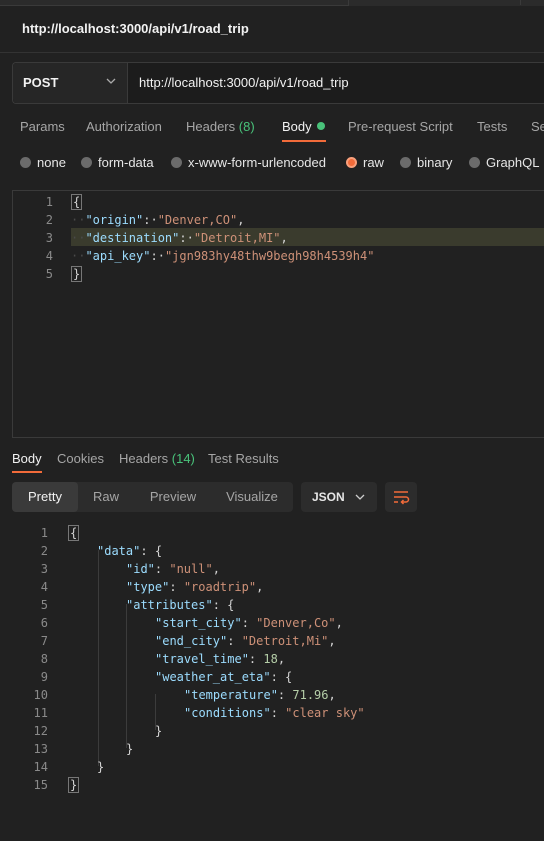  What do you see at coordinates (537, 126) in the screenshot?
I see `tab-settings: Se` at bounding box center [537, 126].